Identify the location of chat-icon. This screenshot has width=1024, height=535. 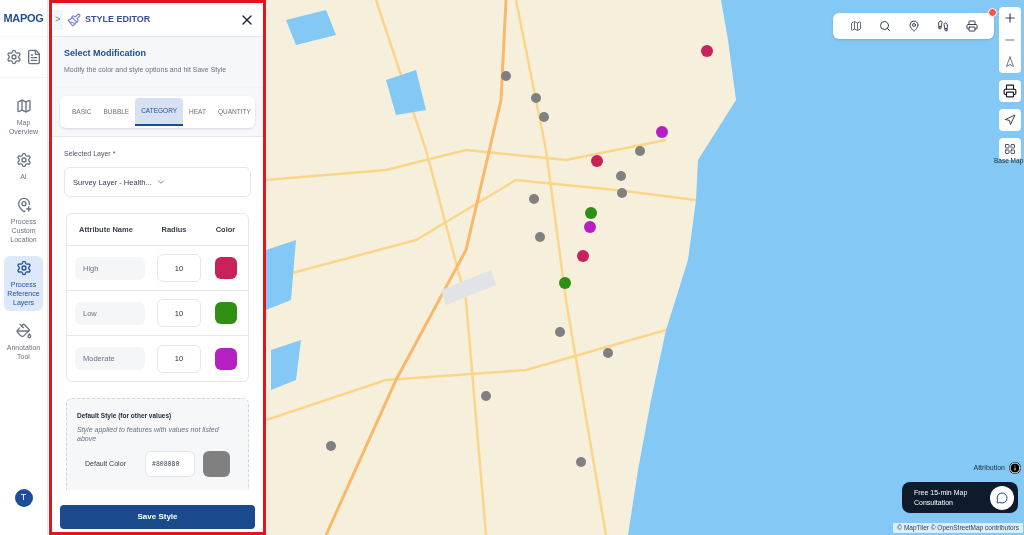
(1002, 497).